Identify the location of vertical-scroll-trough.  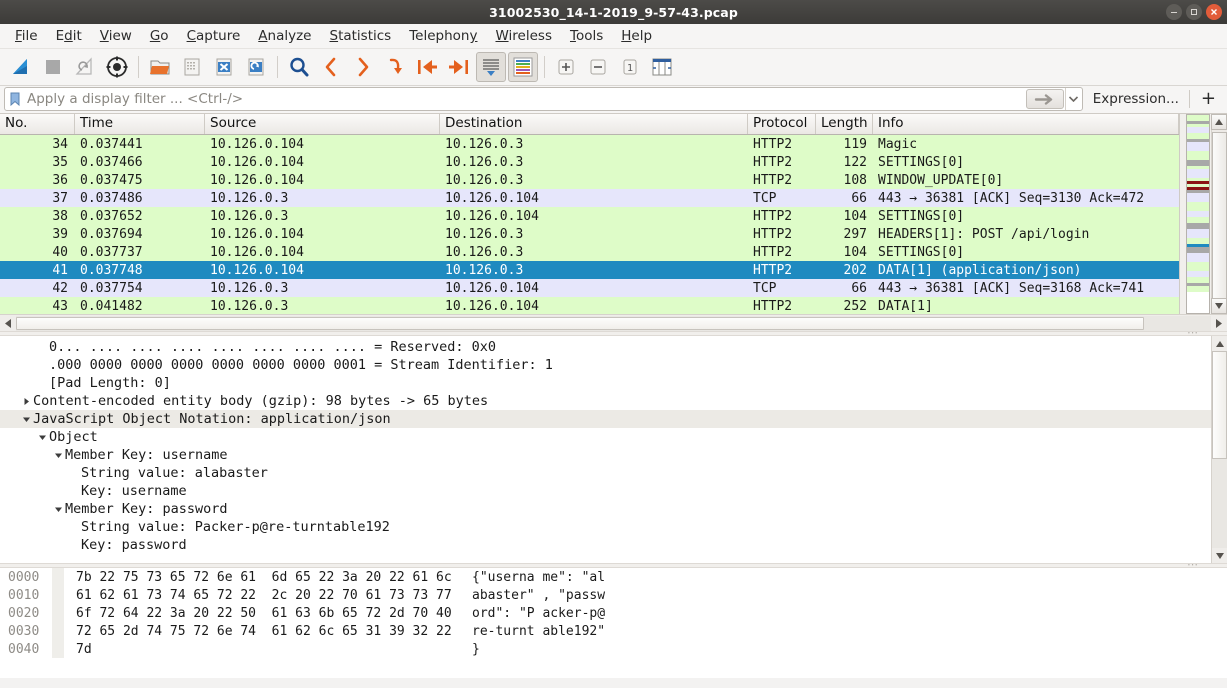
(1219, 218).